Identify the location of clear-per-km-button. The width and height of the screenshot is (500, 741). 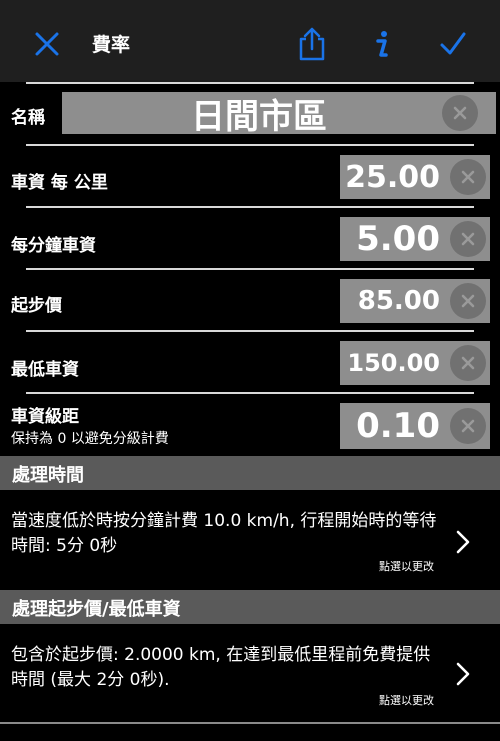
(468, 177).